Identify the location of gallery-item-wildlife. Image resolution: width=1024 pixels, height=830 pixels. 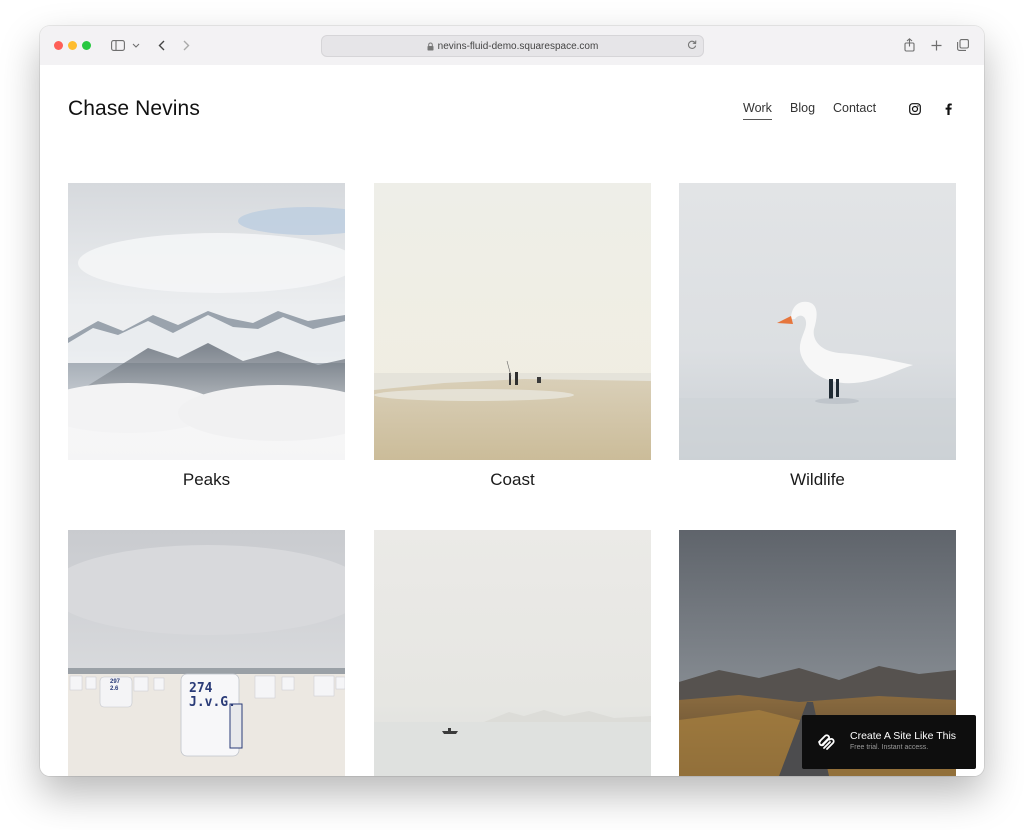
(817, 321).